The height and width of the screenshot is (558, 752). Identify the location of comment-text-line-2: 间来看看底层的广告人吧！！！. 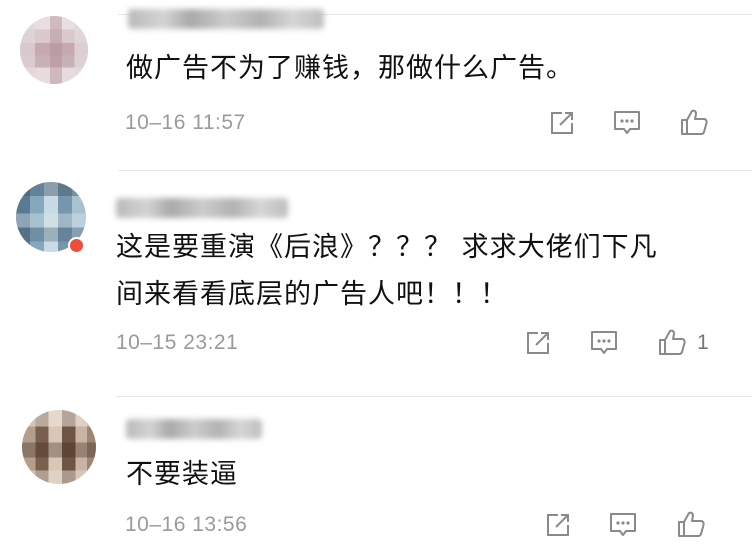
(312, 294).